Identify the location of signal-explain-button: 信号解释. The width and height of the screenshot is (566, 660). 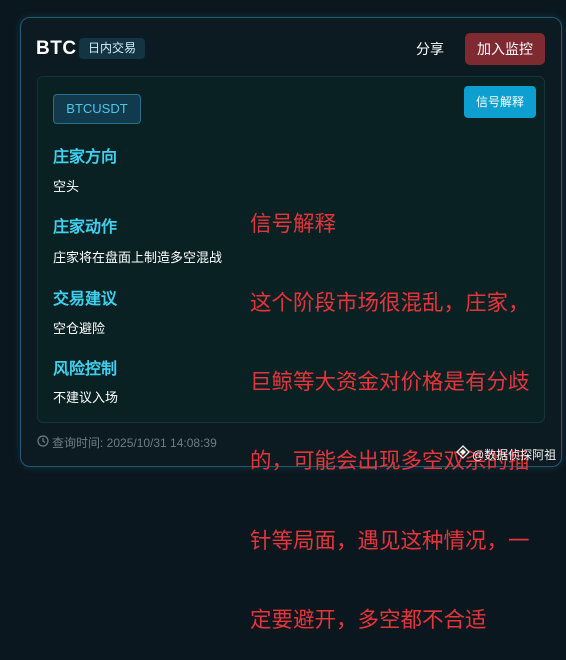
(500, 102).